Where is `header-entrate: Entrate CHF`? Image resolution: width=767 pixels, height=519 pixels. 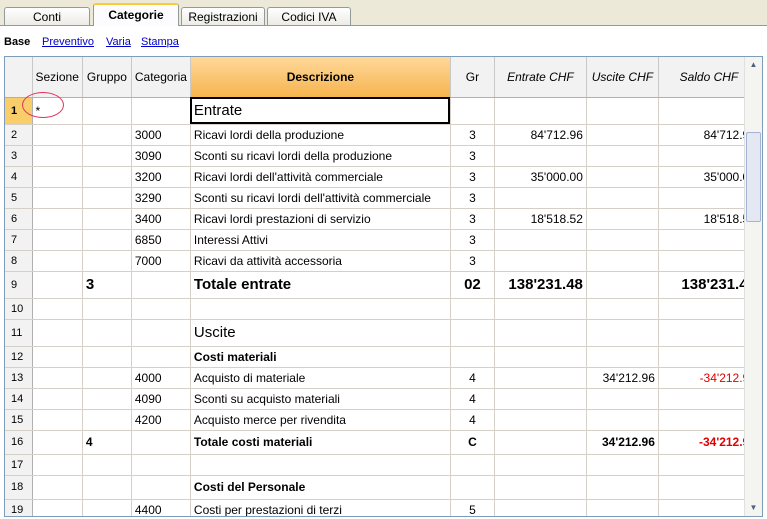
header-entrate: Entrate CHF is located at coordinates (540, 77).